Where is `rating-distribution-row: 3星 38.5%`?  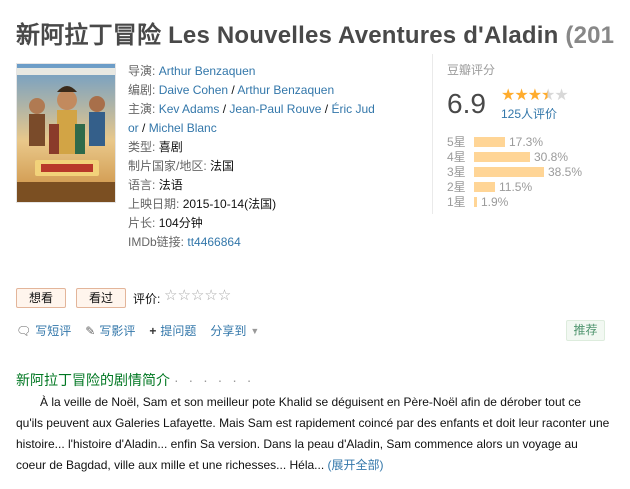 rating-distribution-row: 3星 38.5% is located at coordinates (515, 172).